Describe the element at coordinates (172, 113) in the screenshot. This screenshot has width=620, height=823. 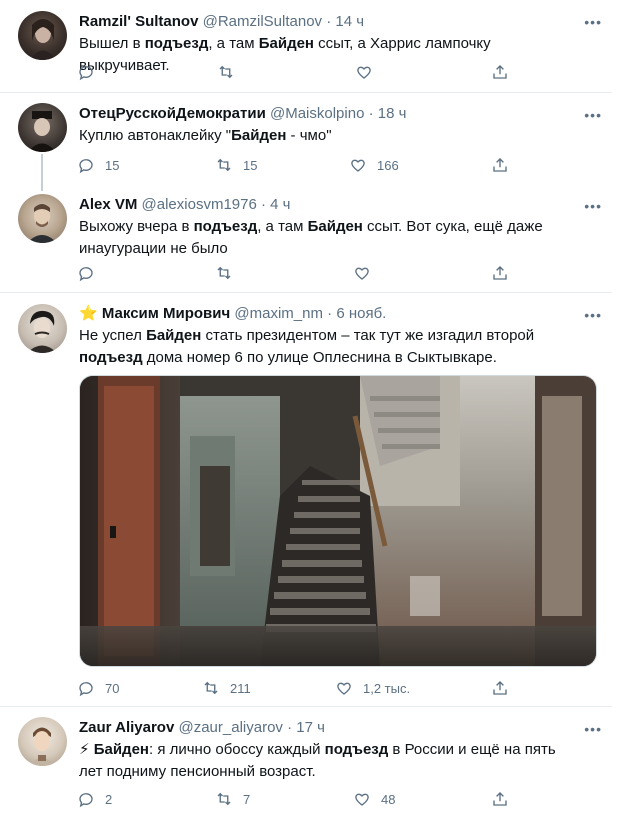
I see `author-name: ОтецРусскойДемократии` at that location.